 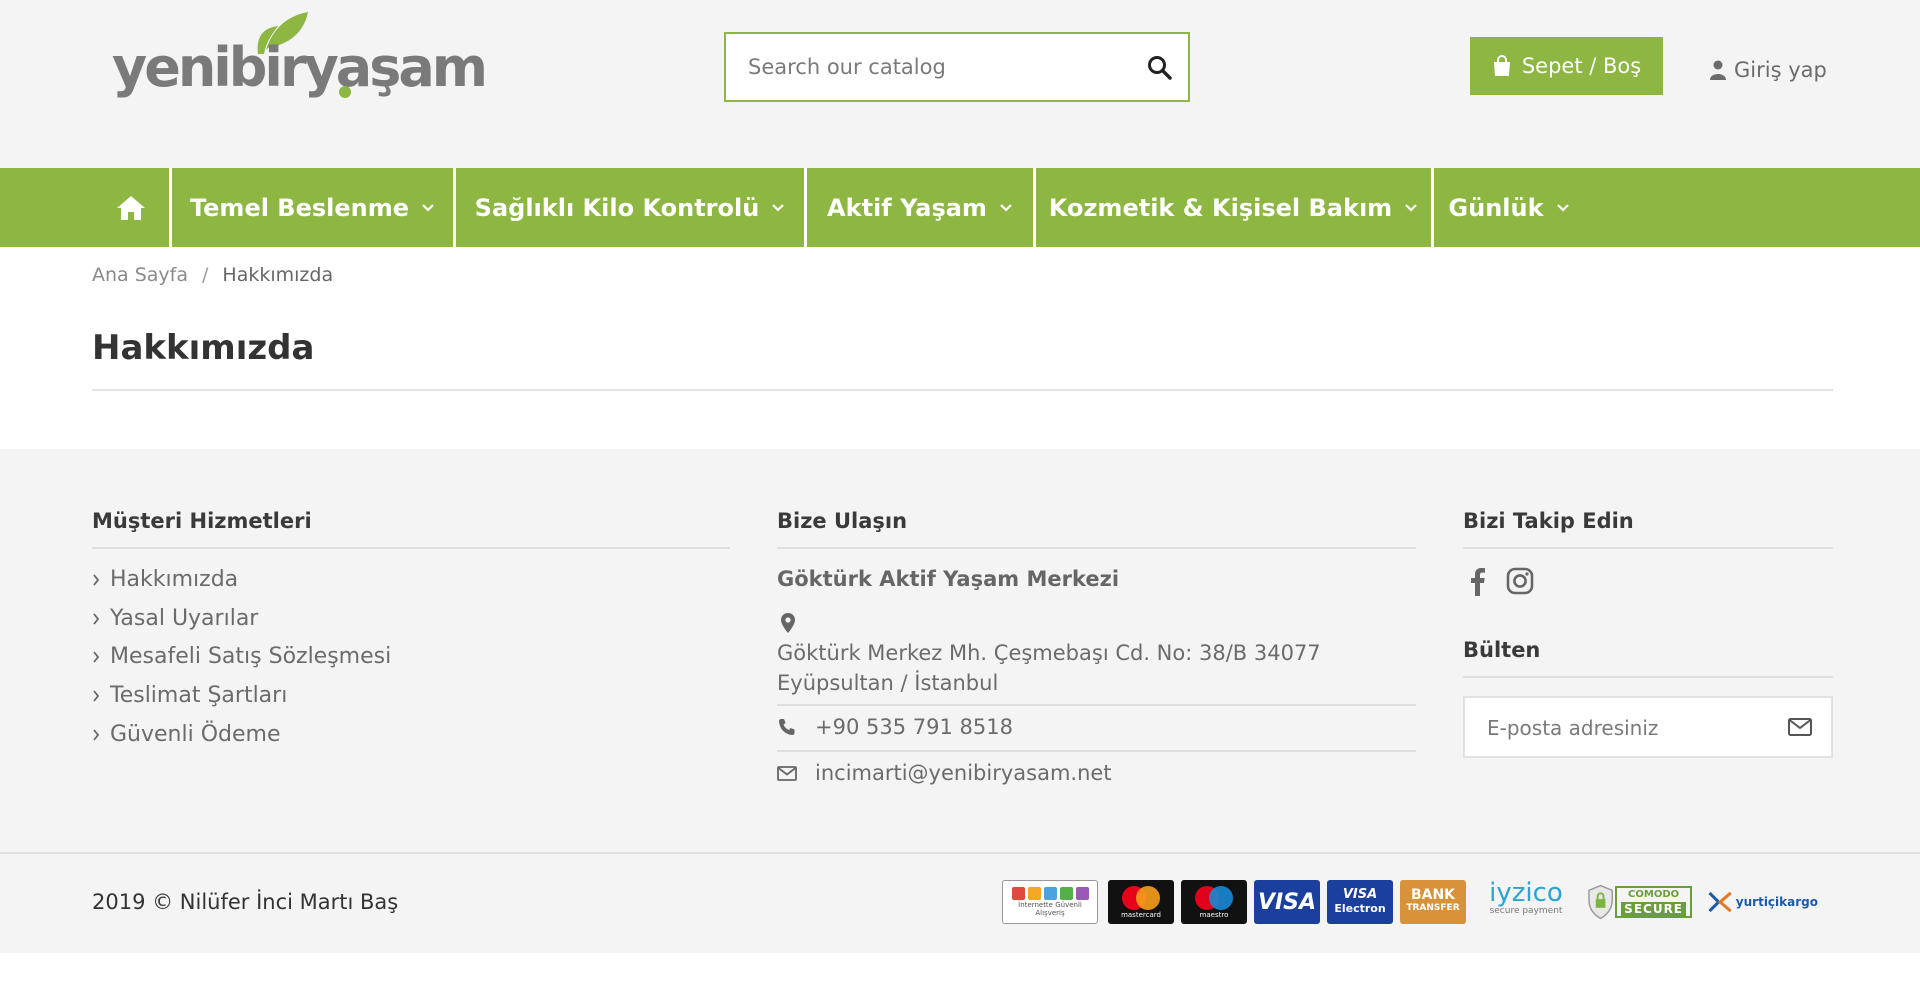 What do you see at coordinates (944, 773) in the screenshot?
I see `contact-email: incimarti@yenibiryasam.net` at bounding box center [944, 773].